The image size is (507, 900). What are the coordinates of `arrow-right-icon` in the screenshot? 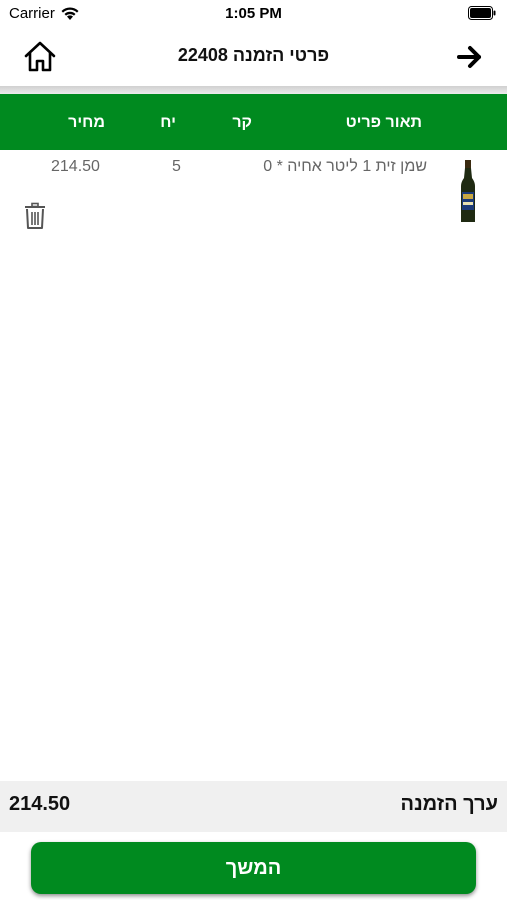 It's located at (469, 57).